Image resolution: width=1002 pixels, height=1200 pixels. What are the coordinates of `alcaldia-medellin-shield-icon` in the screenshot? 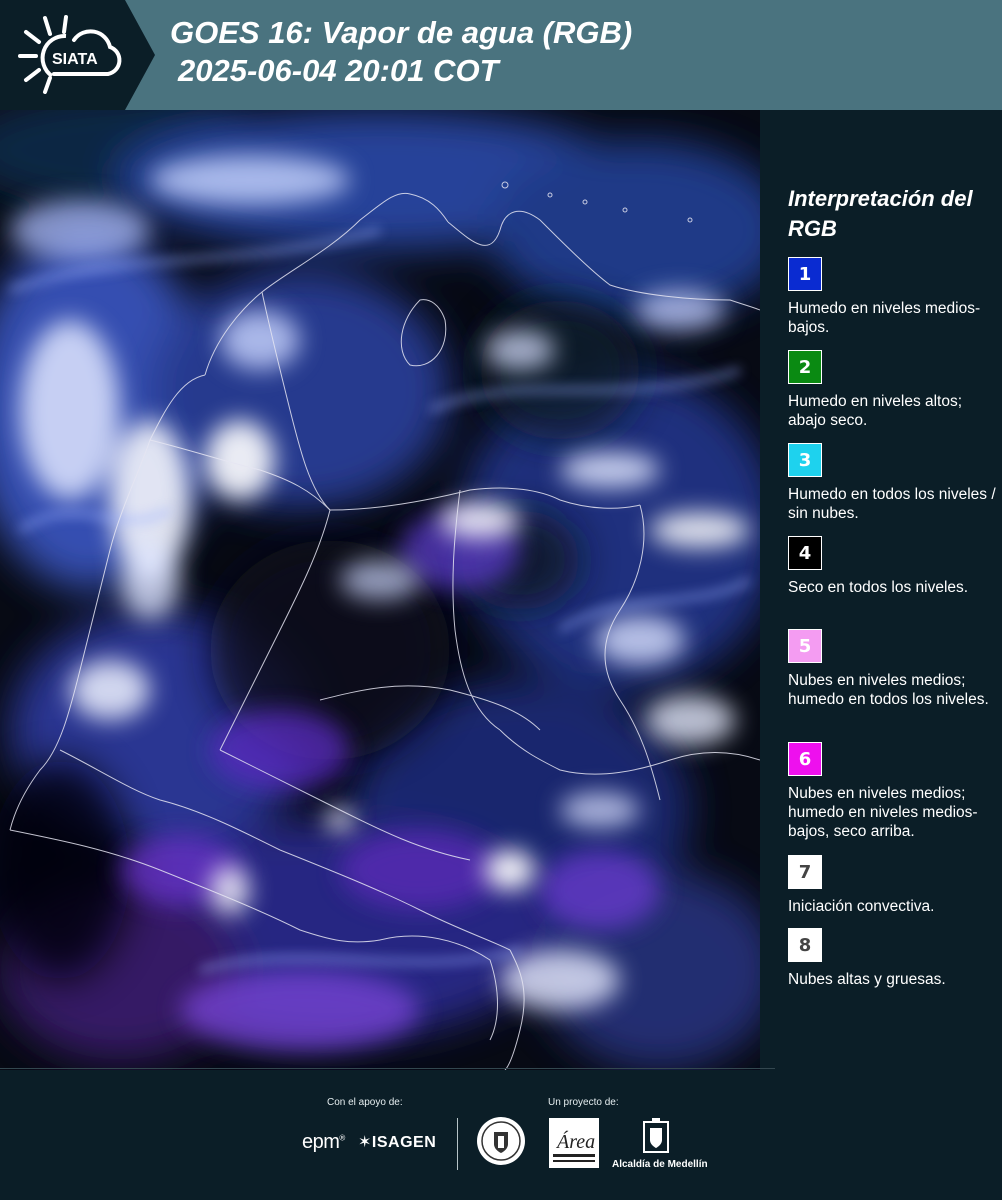 It's located at (656, 1137).